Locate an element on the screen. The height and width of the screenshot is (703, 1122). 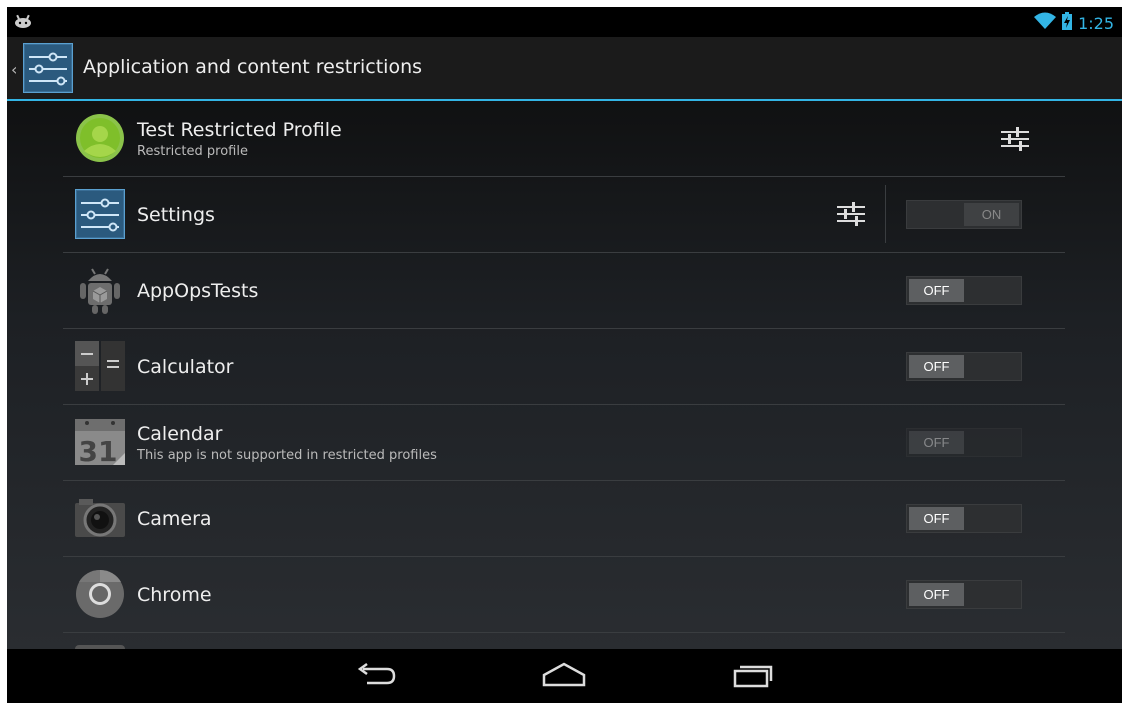
vertical-divider is located at coordinates (885, 214).